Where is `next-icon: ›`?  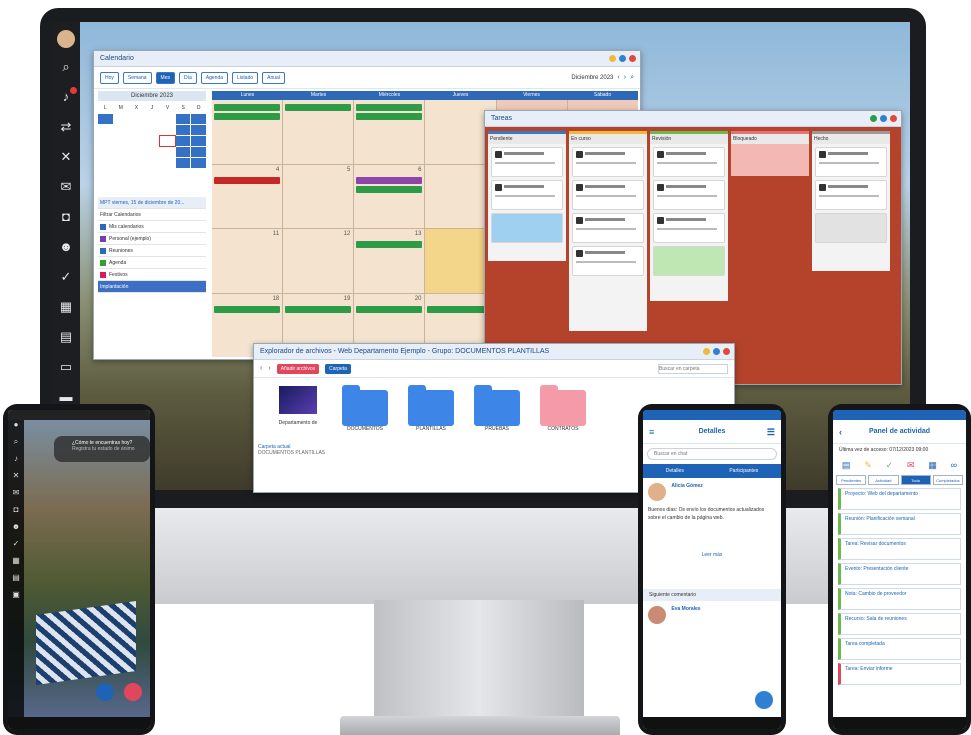
next-icon: › is located at coordinates (625, 77).